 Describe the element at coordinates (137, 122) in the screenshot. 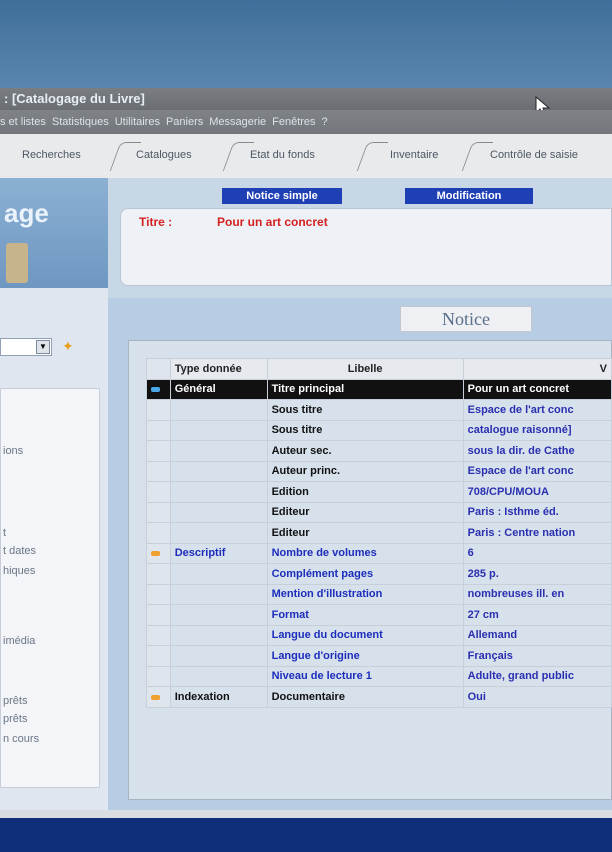

I see `menu-item: Utilitaires` at that location.